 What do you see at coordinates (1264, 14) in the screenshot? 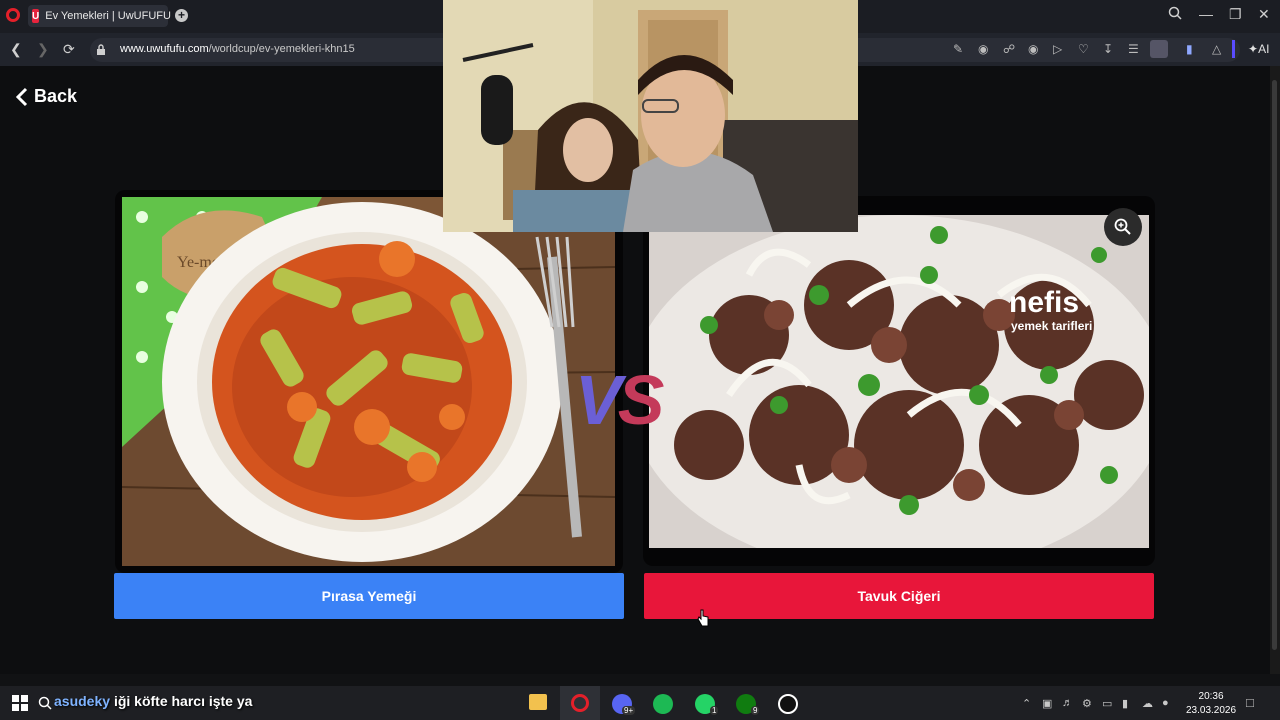
I see `close-icon: ✕` at bounding box center [1264, 14].